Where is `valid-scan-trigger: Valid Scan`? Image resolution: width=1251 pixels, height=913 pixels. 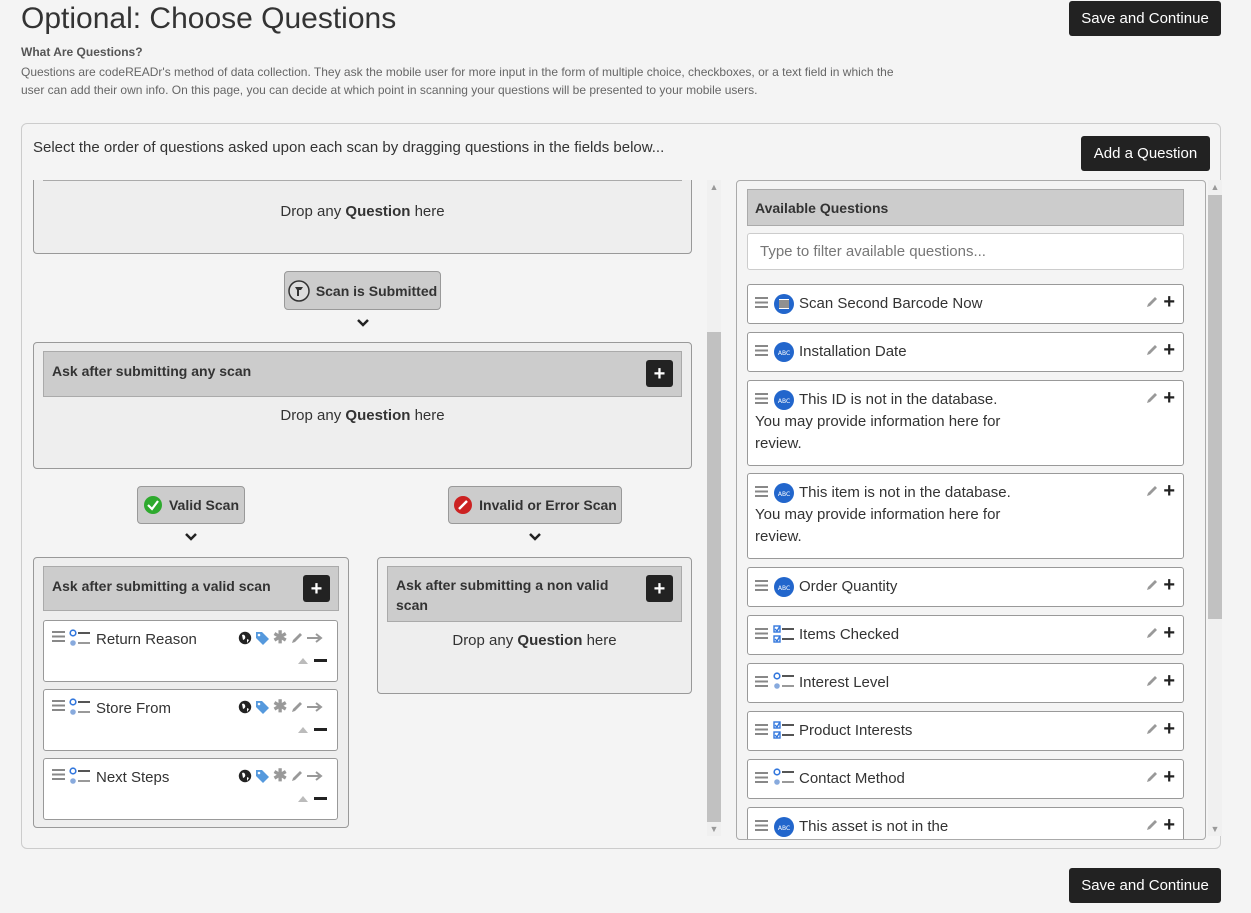 valid-scan-trigger: Valid Scan is located at coordinates (191, 505).